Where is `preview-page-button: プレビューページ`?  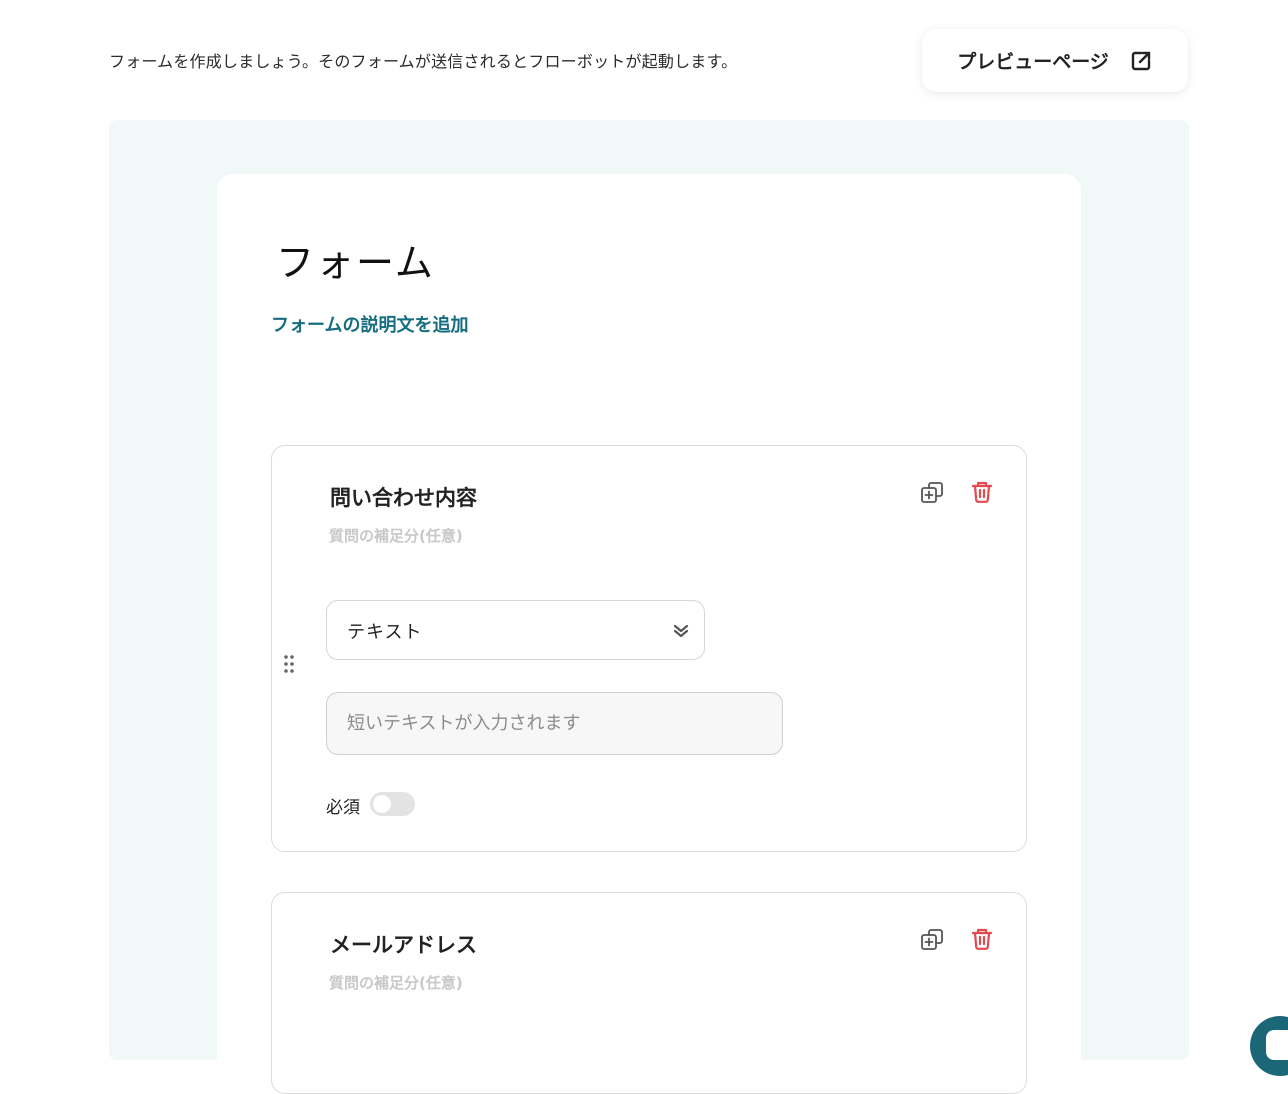 preview-page-button: プレビューページ is located at coordinates (1055, 60).